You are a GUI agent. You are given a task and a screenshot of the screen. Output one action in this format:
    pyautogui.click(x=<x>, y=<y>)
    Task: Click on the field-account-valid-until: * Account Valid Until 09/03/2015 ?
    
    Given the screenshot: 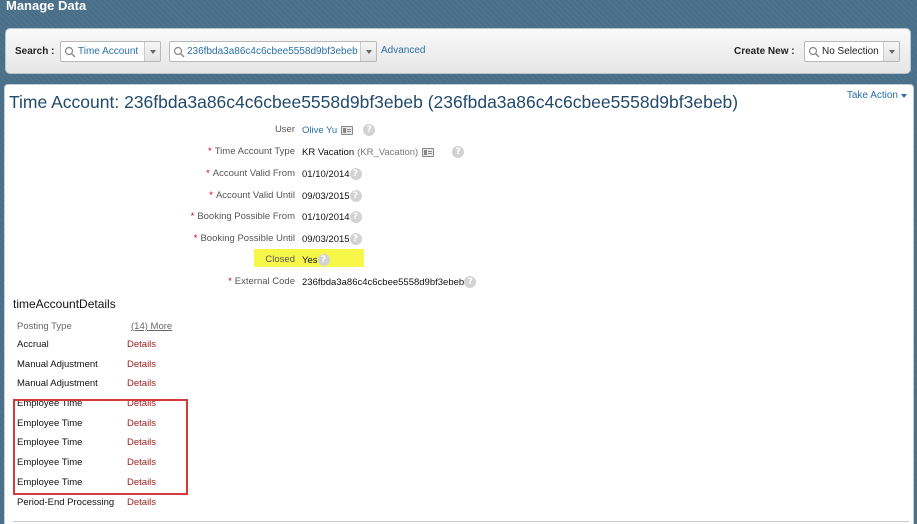 What is the action you would take?
    pyautogui.click(x=455, y=195)
    